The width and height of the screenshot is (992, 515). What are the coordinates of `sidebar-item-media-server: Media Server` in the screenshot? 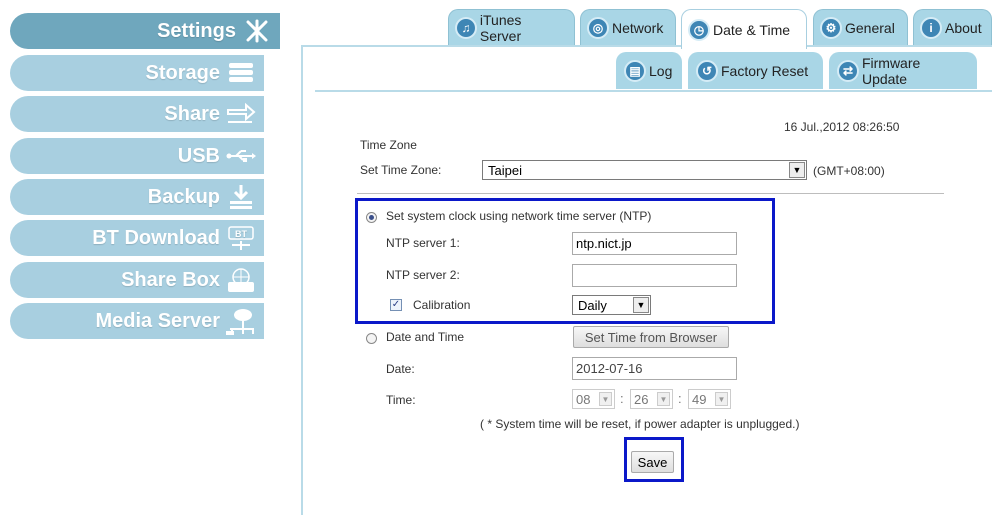 It's located at (137, 321).